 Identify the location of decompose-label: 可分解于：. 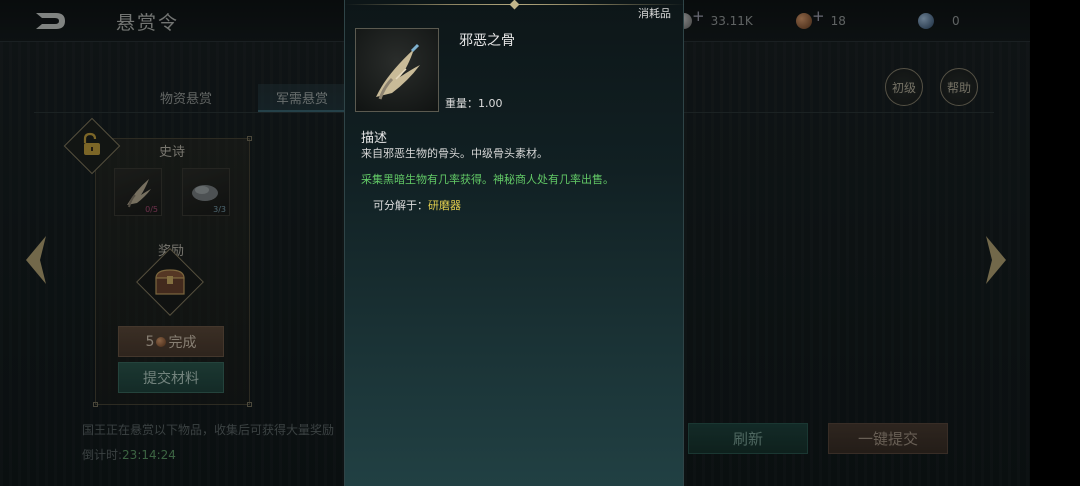
(400, 205).